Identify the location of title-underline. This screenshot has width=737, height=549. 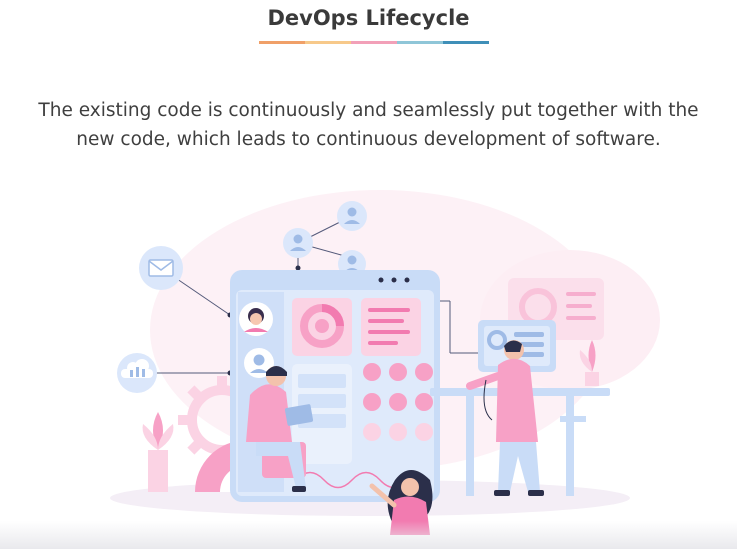
(374, 42).